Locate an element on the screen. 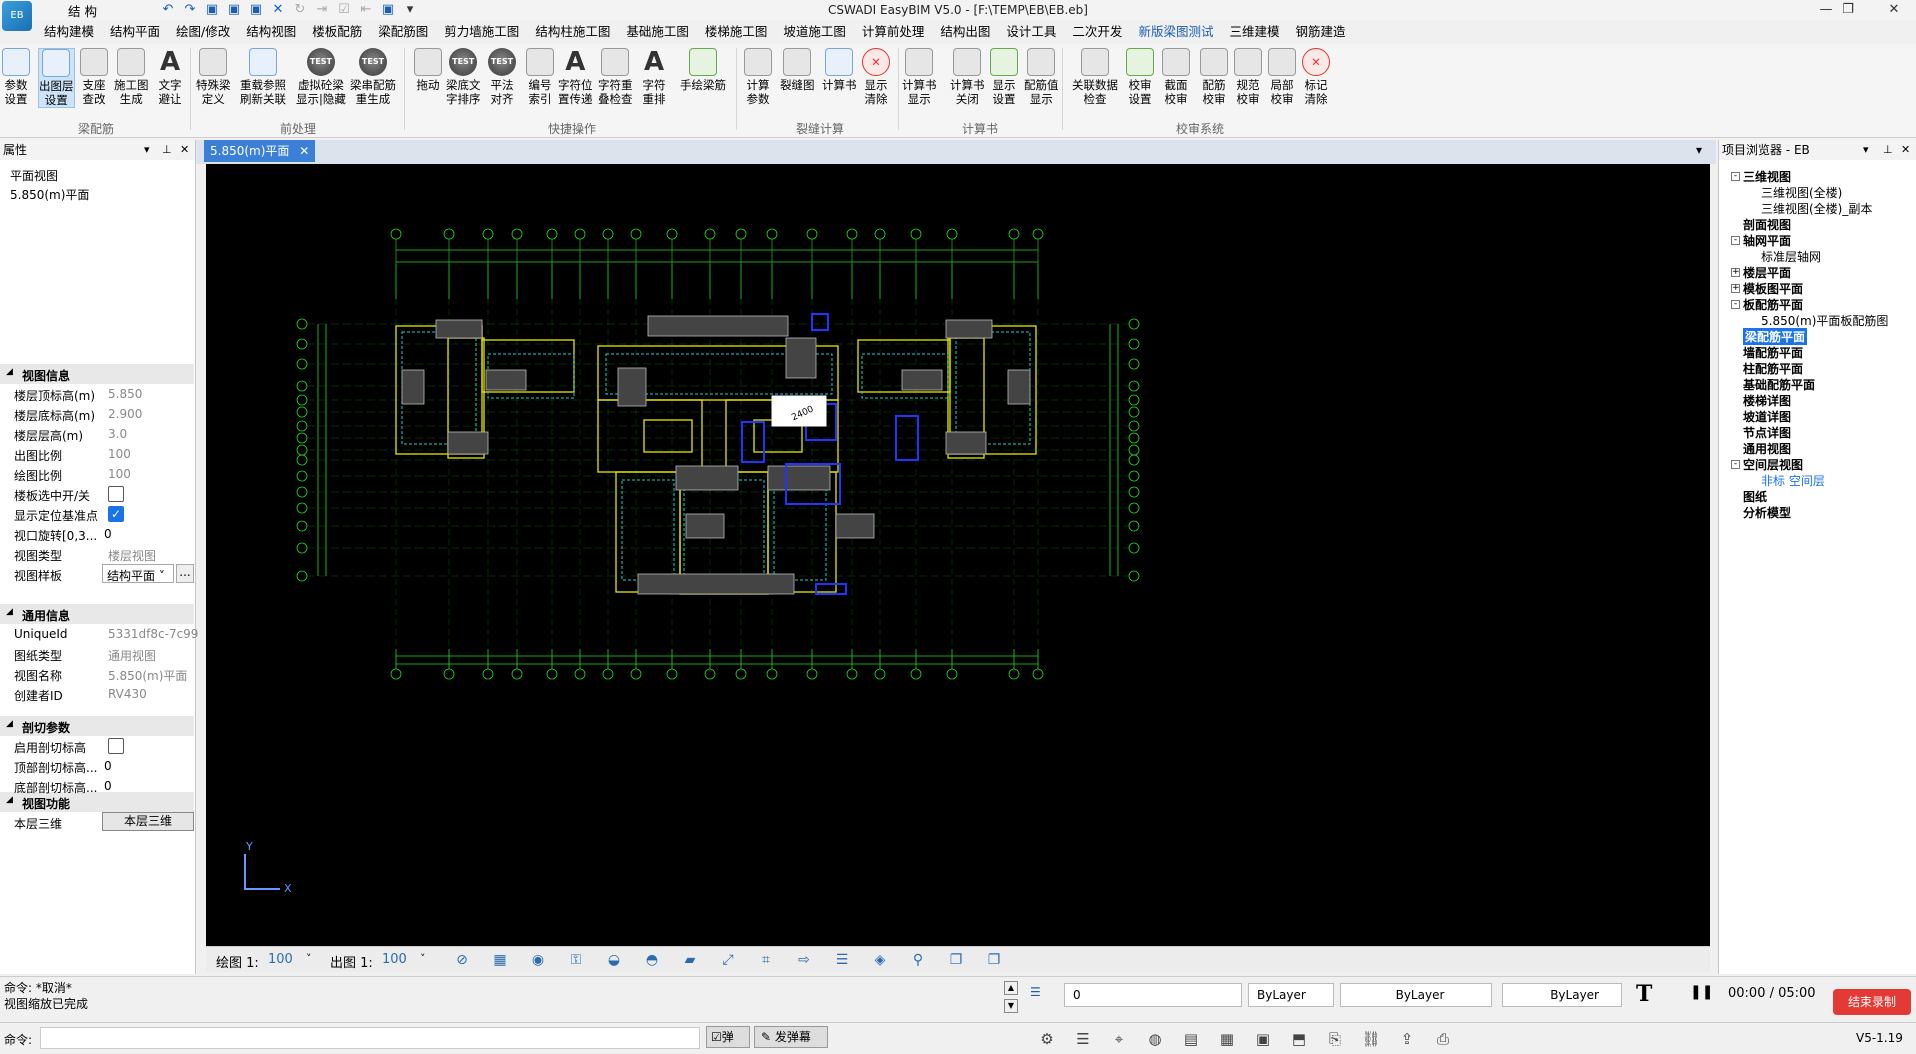  menu-17: 钢筋建造 is located at coordinates (1320, 32).